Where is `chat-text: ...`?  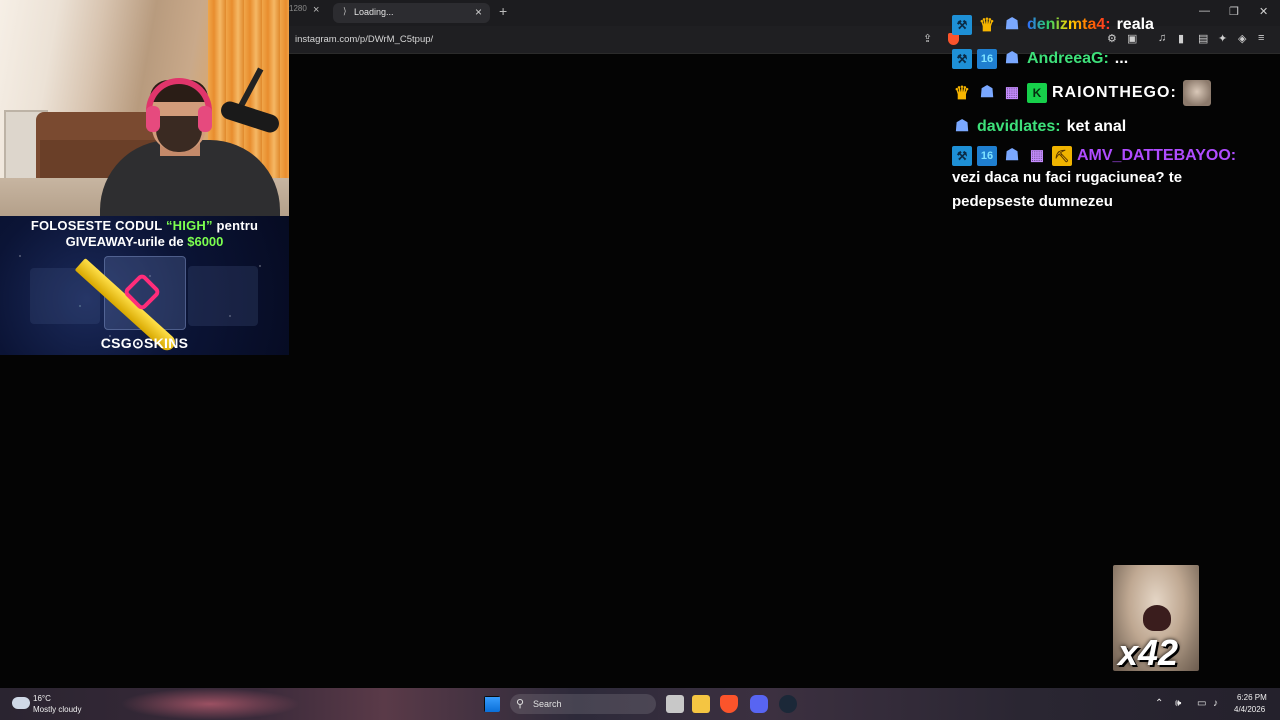
chat-text: ... is located at coordinates (1121, 58).